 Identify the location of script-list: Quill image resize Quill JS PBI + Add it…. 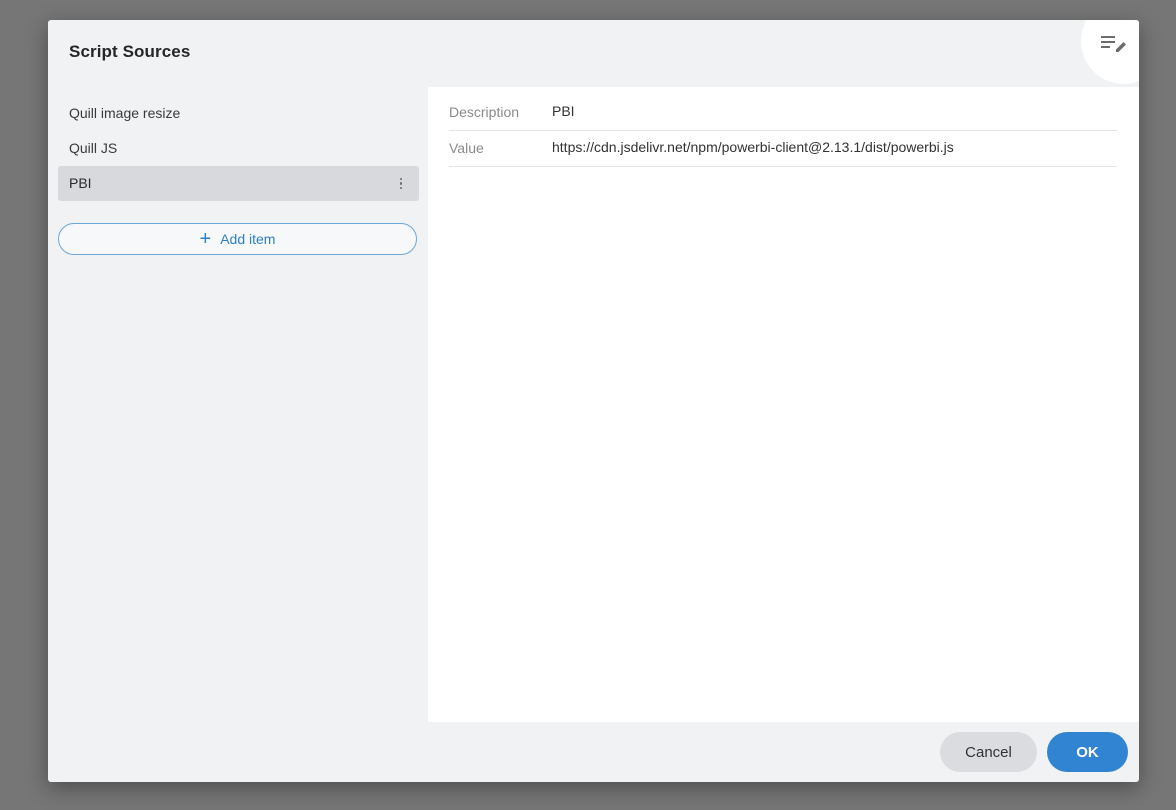
(238, 175).